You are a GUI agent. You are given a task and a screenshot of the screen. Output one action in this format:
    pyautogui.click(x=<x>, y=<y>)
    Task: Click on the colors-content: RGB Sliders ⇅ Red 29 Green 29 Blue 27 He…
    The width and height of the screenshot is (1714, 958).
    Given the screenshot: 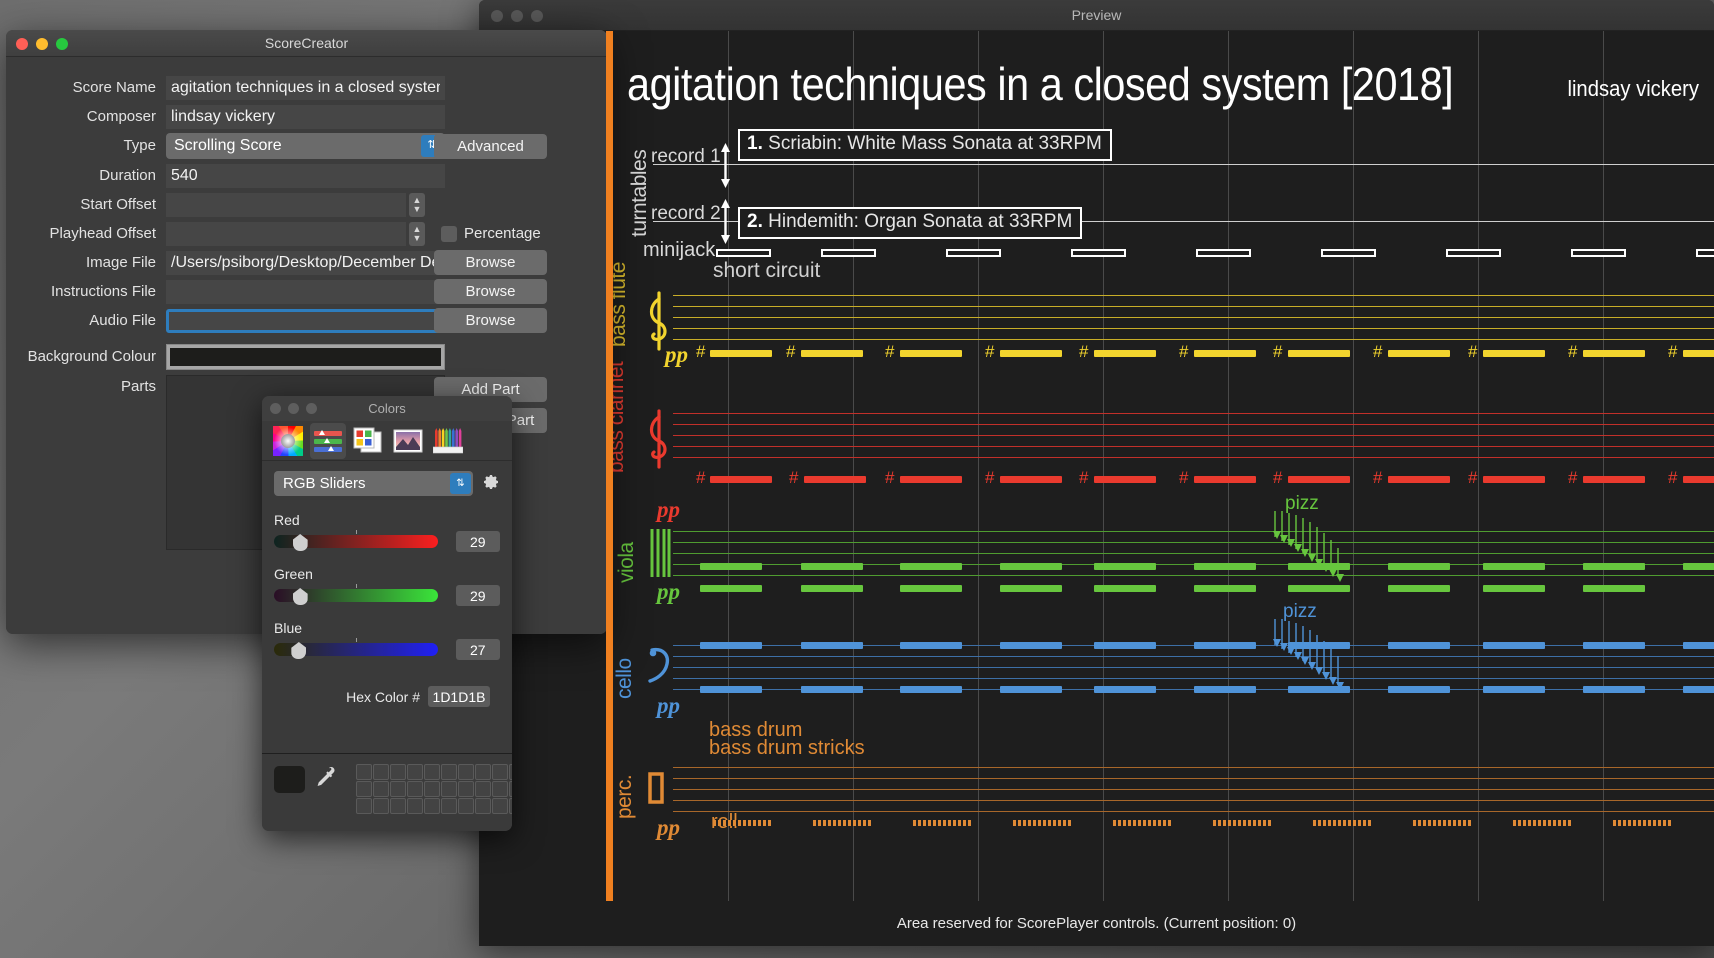 What is the action you would take?
    pyautogui.click(x=387, y=584)
    